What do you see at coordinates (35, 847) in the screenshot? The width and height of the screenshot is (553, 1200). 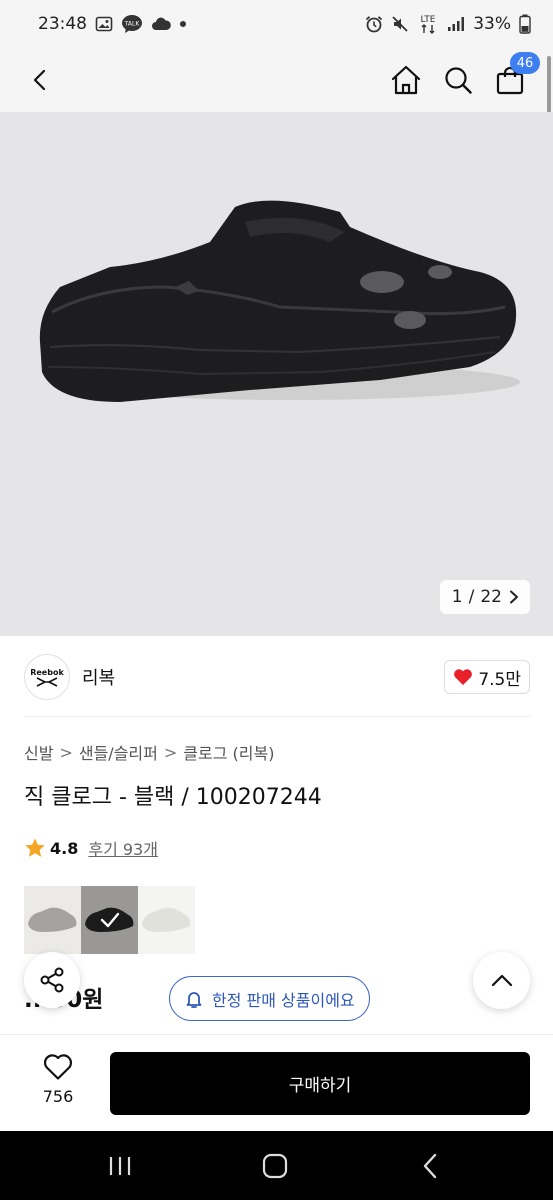 I see `star-icon` at bounding box center [35, 847].